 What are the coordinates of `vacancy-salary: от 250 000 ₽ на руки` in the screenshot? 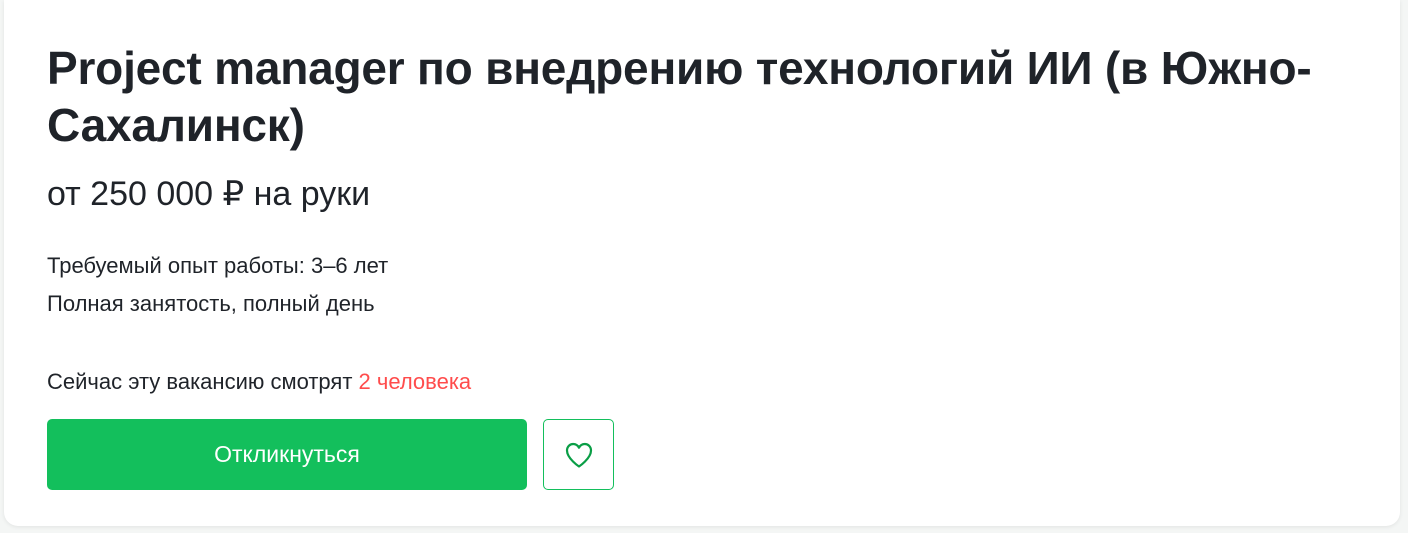 It's located at (209, 194).